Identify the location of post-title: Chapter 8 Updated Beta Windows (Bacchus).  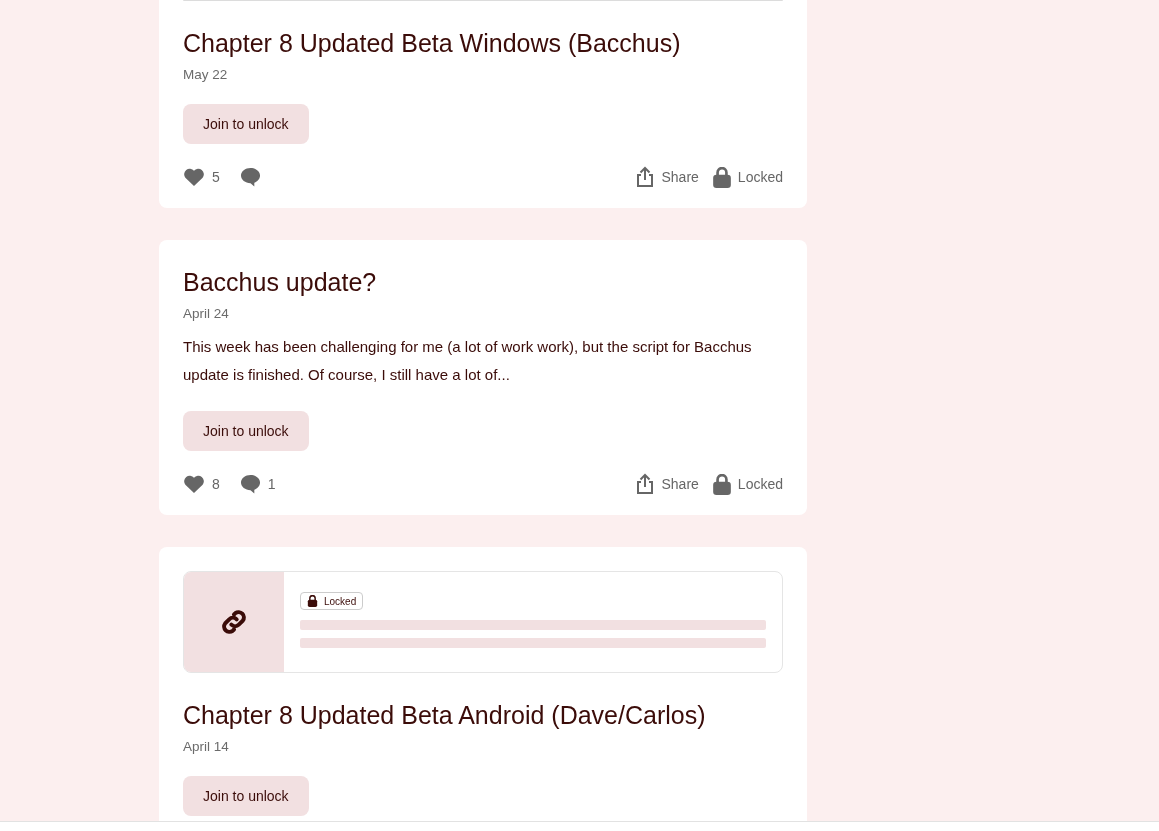
(483, 43).